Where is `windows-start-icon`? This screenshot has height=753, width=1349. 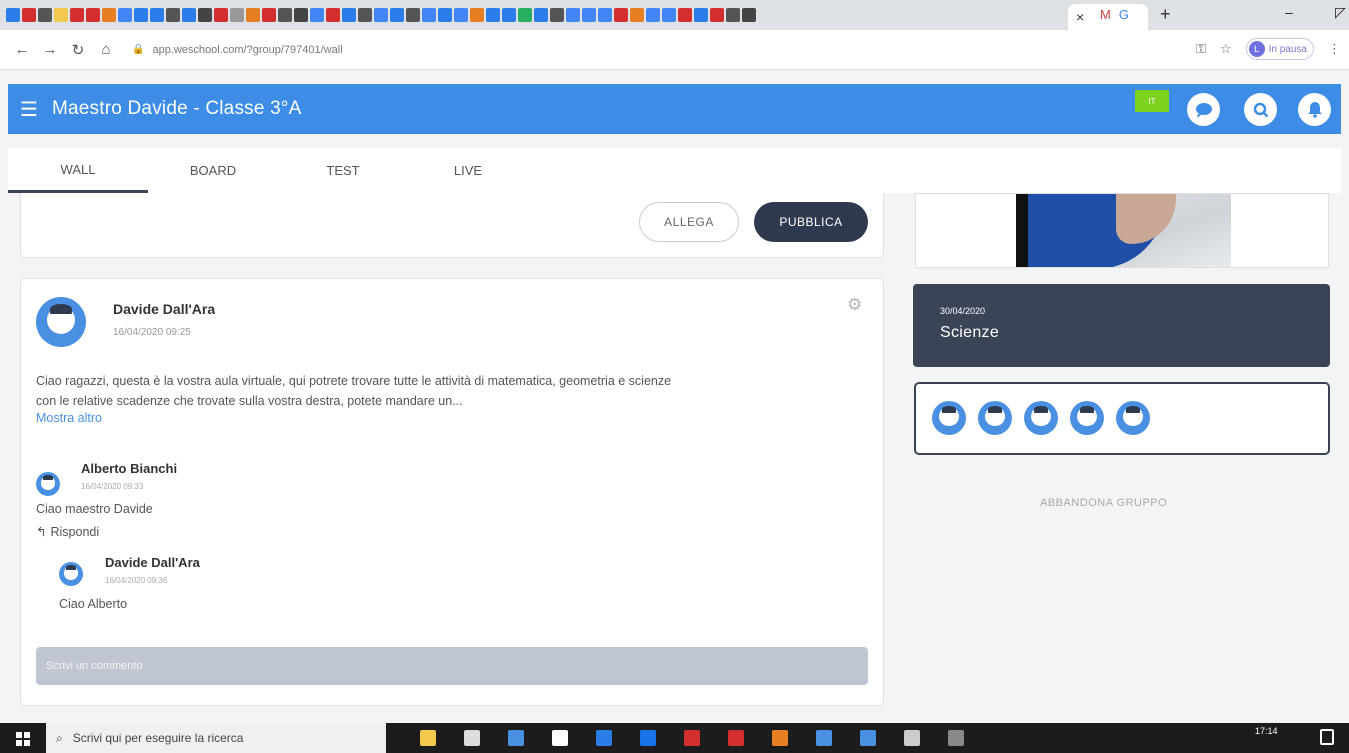 windows-start-icon is located at coordinates (23, 739).